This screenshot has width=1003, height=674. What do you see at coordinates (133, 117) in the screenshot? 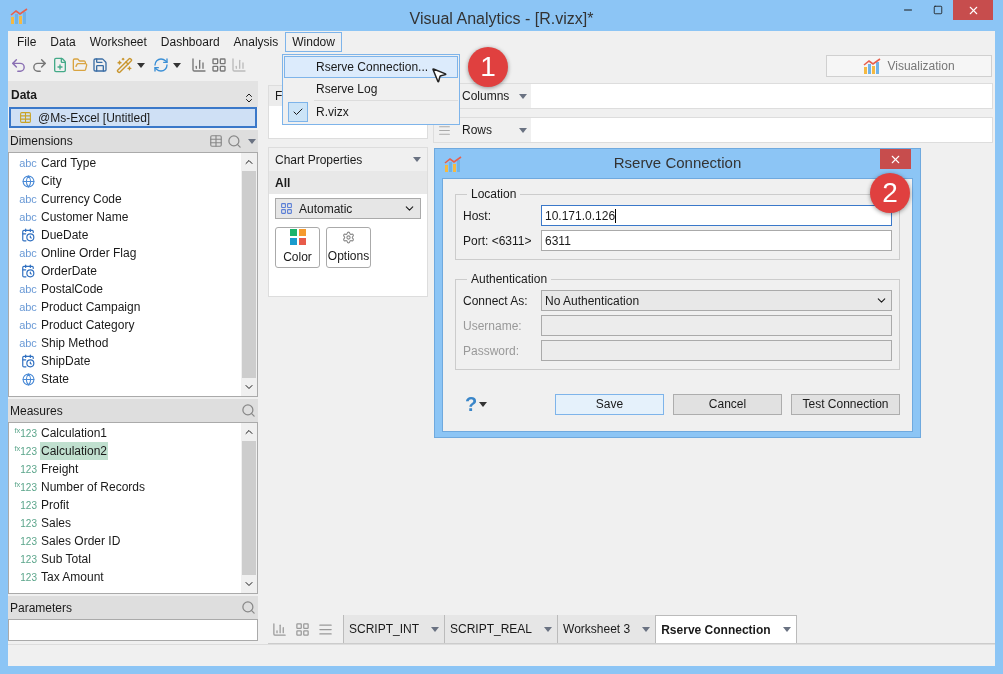
I see `data-source-item: @Ms-Excel [Untitled]` at bounding box center [133, 117].